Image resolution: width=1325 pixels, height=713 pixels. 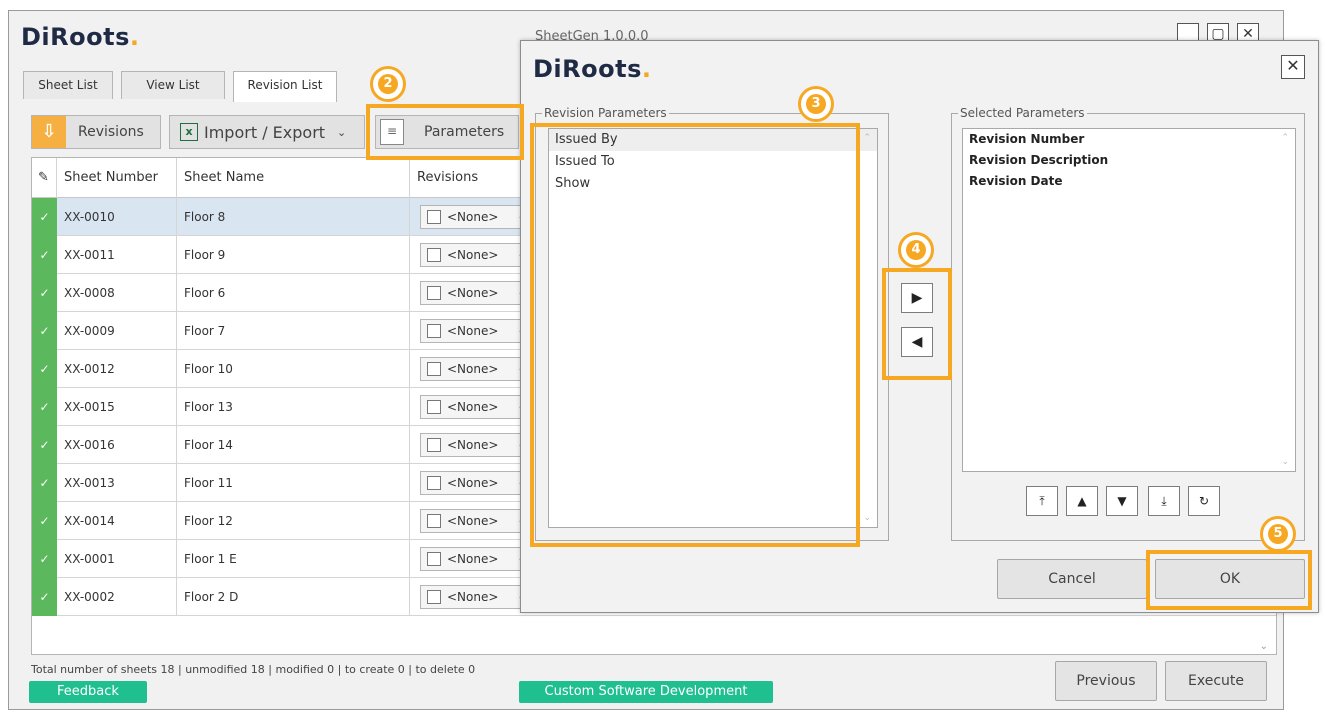 I want to click on list-item: Revision Number, so click(x=1129, y=139).